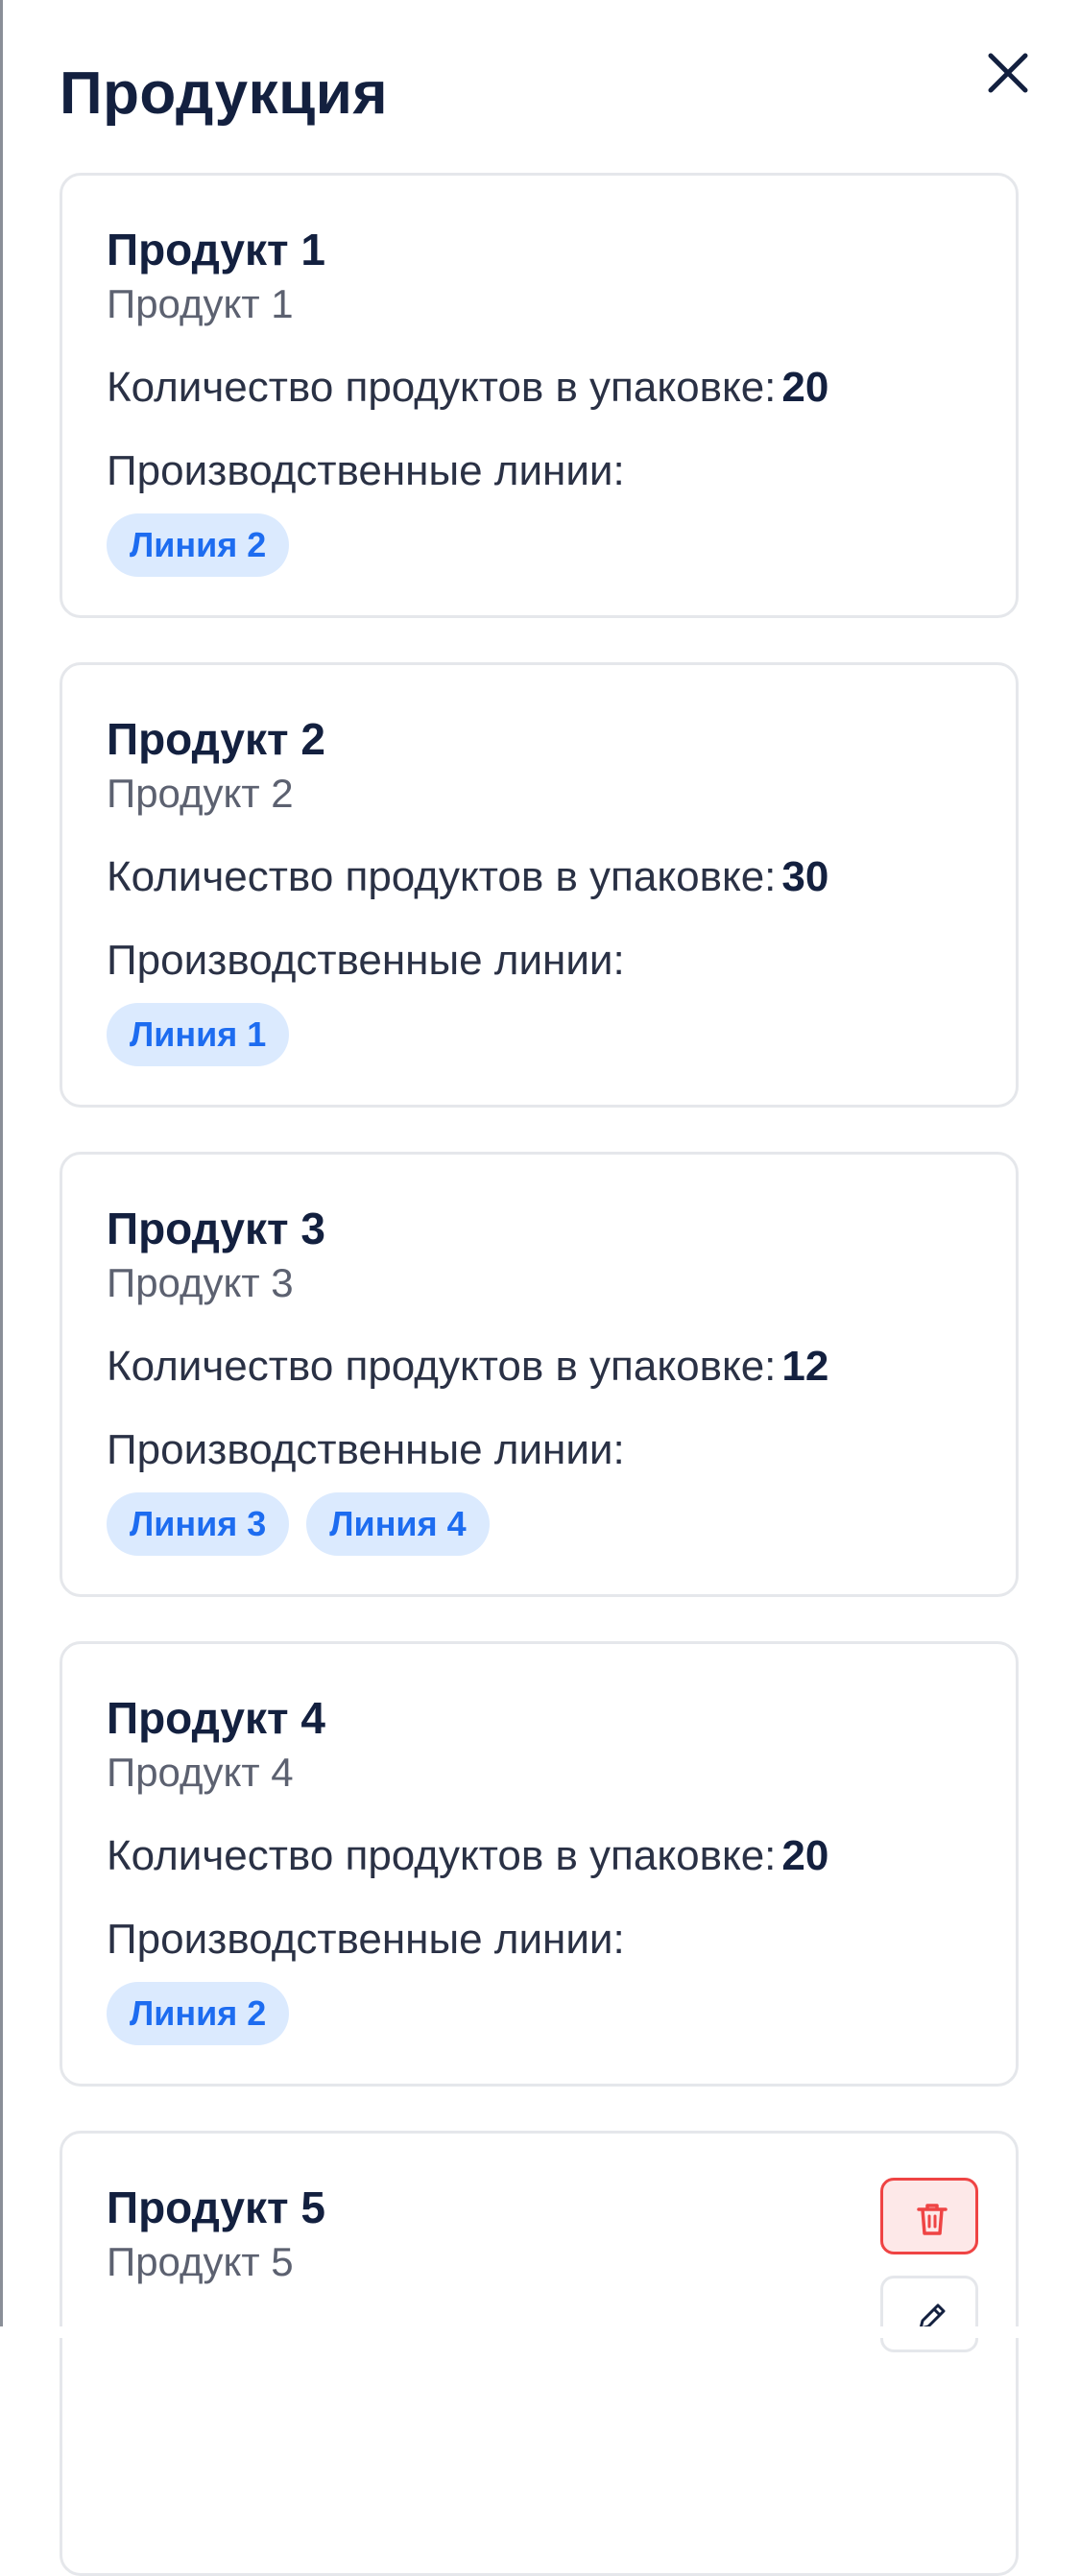 This screenshot has height=2576, width=1080. Describe the element at coordinates (540, 2332) in the screenshot. I see `viewport-bottom-edge` at that location.